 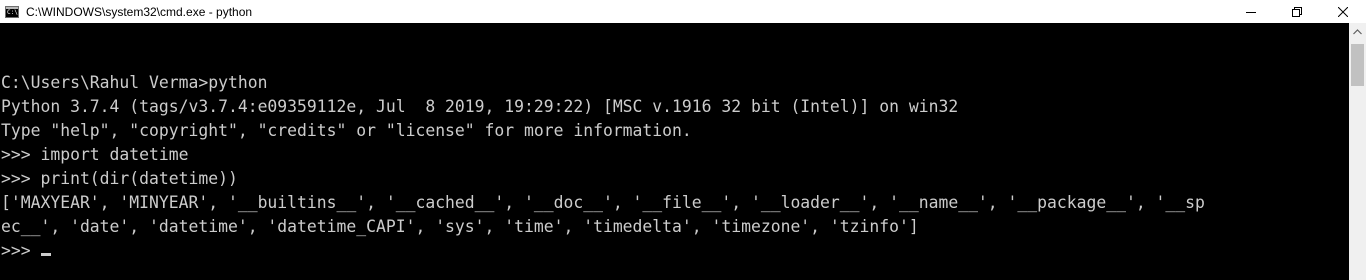 What do you see at coordinates (1357, 65) in the screenshot?
I see `scrollbar-thumb` at bounding box center [1357, 65].